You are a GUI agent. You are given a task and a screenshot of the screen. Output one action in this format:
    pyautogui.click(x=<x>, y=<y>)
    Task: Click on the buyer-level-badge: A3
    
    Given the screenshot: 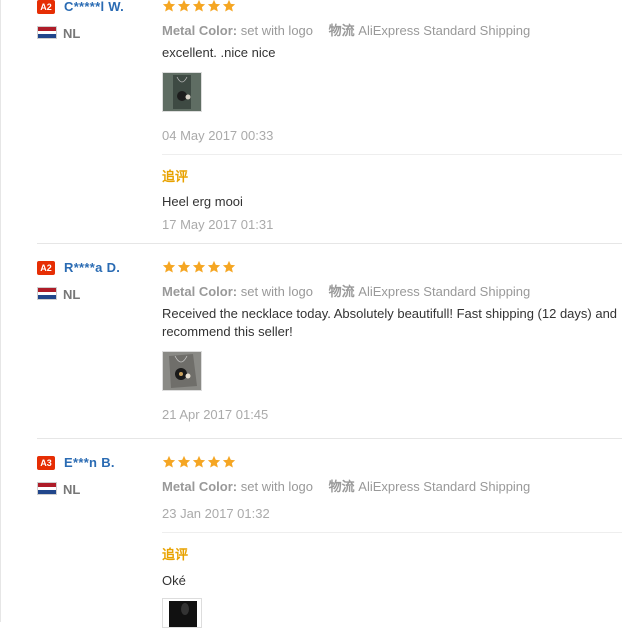 What is the action you would take?
    pyautogui.click(x=46, y=463)
    